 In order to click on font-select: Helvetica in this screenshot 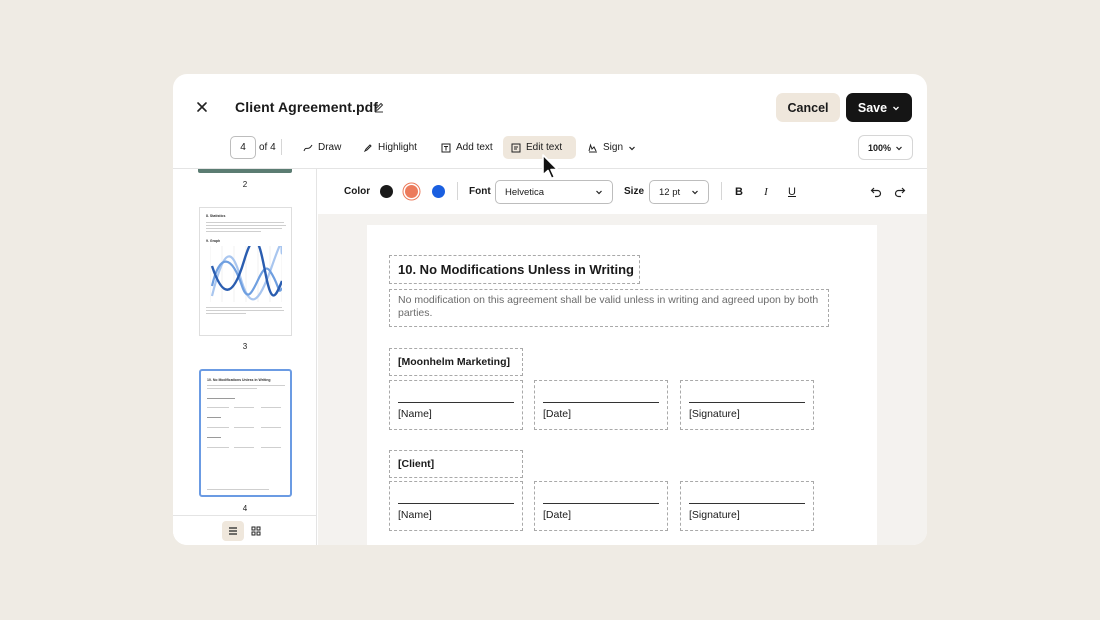, I will do `click(554, 192)`.